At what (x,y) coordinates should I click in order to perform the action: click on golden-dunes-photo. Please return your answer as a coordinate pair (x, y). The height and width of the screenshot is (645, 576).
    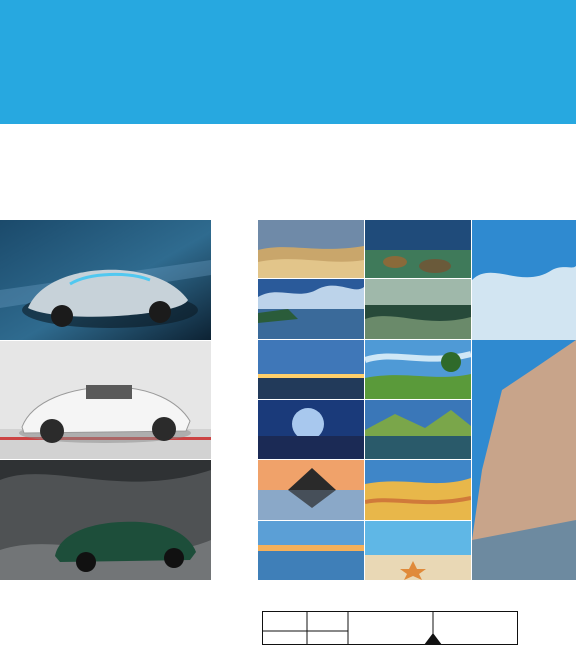
    Looking at the image, I should click on (418, 490).